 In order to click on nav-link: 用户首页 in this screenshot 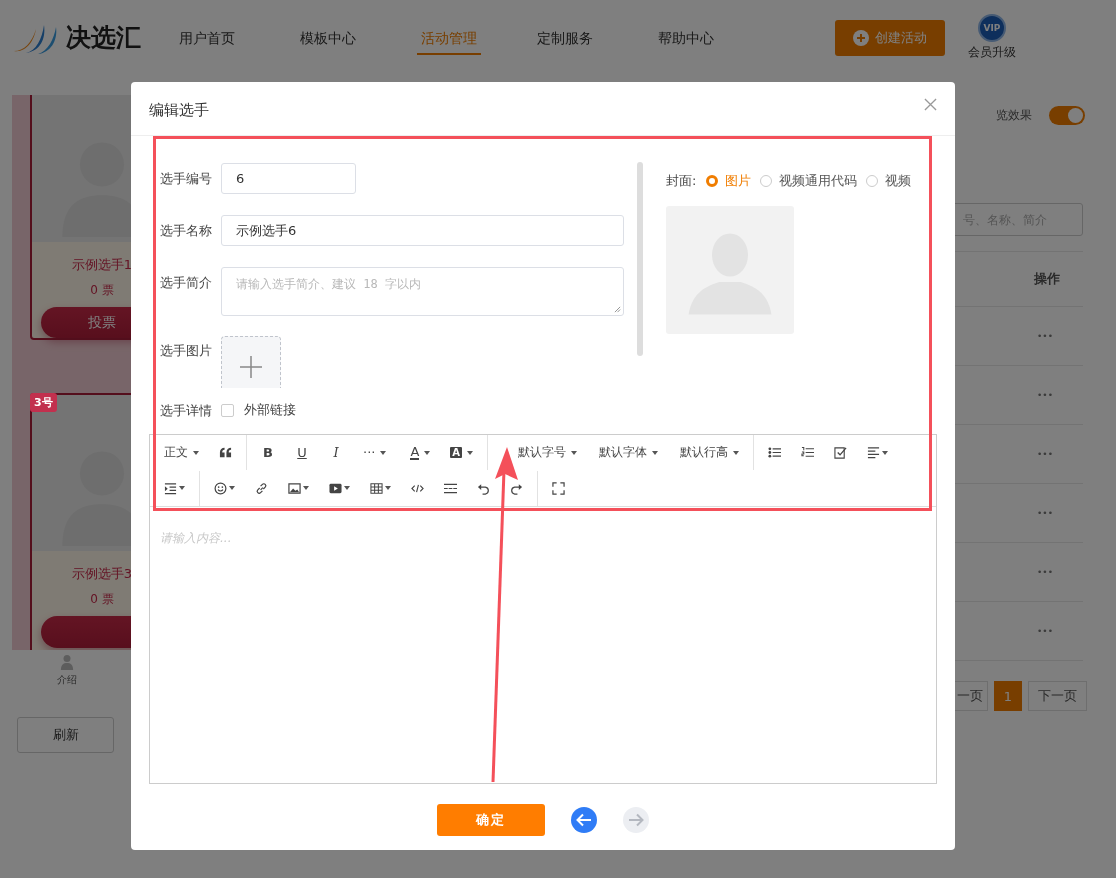, I will do `click(239, 37)`.